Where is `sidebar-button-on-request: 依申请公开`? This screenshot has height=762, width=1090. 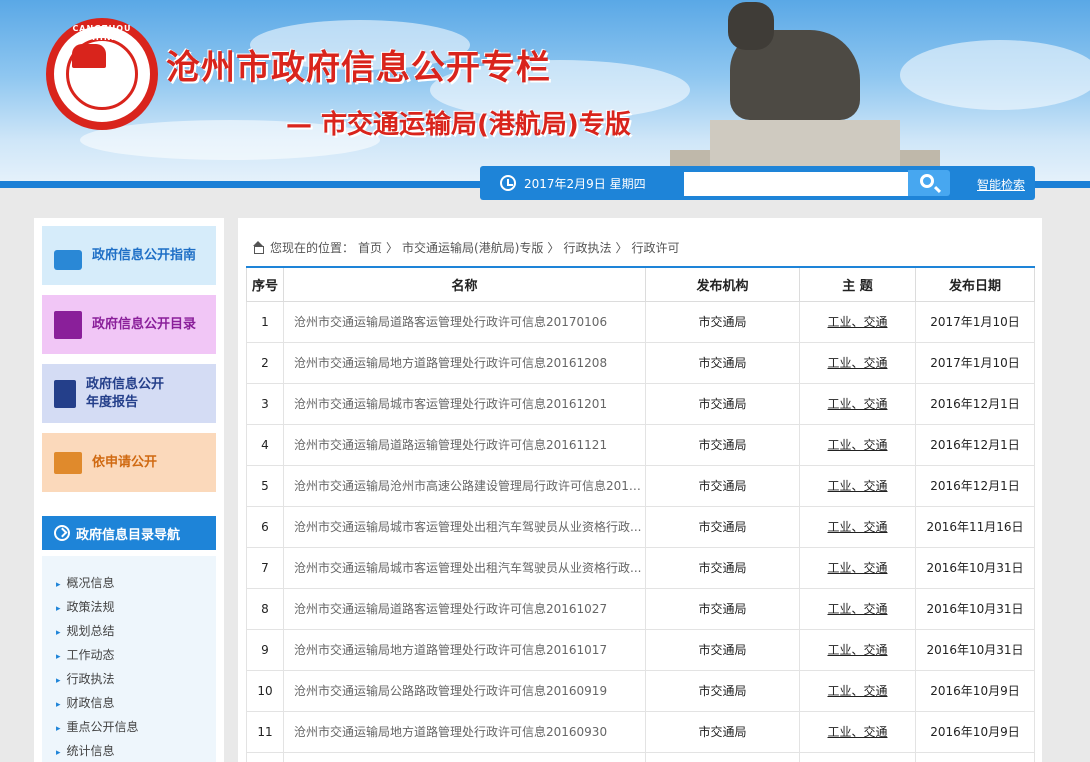 sidebar-button-on-request: 依申请公开 is located at coordinates (129, 462).